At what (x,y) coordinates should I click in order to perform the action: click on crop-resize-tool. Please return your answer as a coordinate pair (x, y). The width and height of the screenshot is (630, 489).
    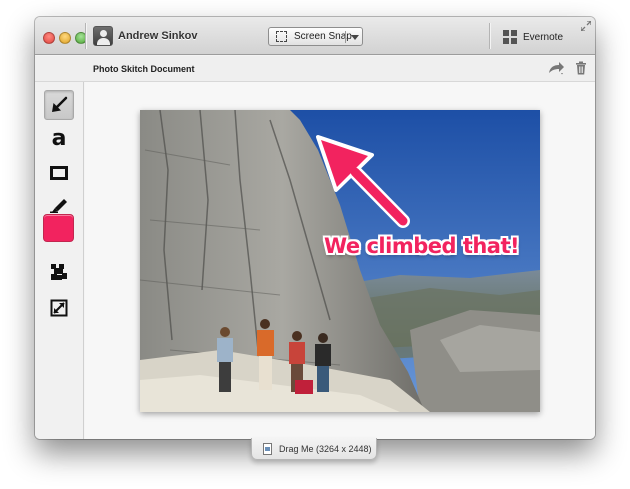
    Looking at the image, I should click on (59, 308).